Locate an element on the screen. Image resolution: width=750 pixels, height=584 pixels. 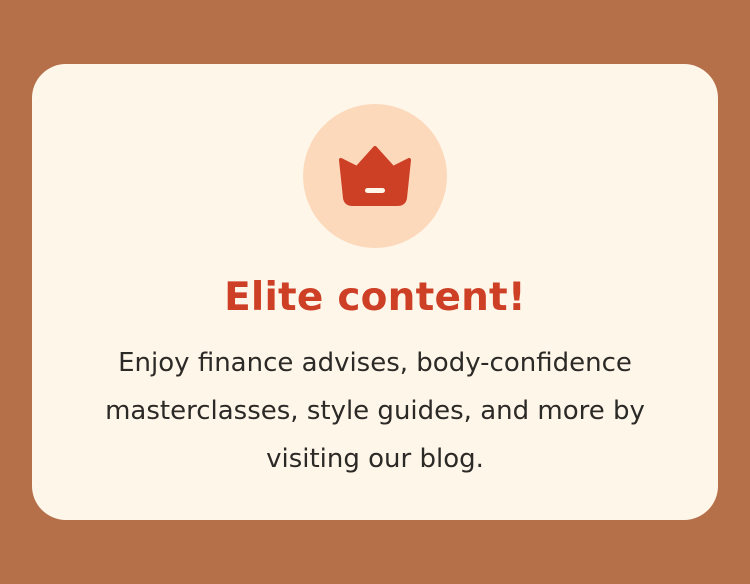
crown-icon is located at coordinates (375, 176).